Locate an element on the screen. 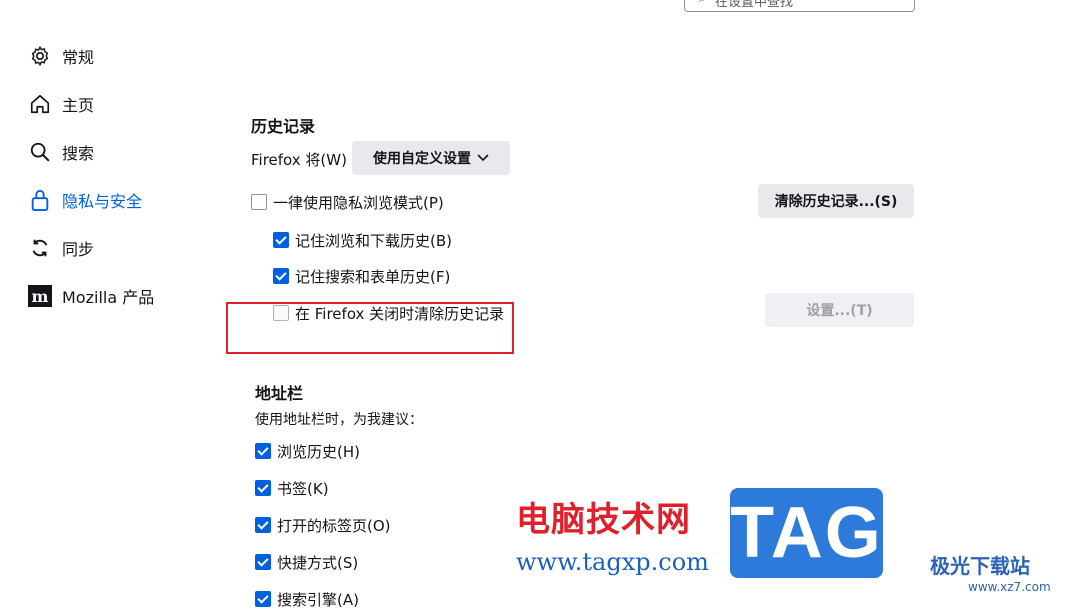 This screenshot has height=610, width=1086. sidebar-item-label: Mozilla 产品 is located at coordinates (108, 297).